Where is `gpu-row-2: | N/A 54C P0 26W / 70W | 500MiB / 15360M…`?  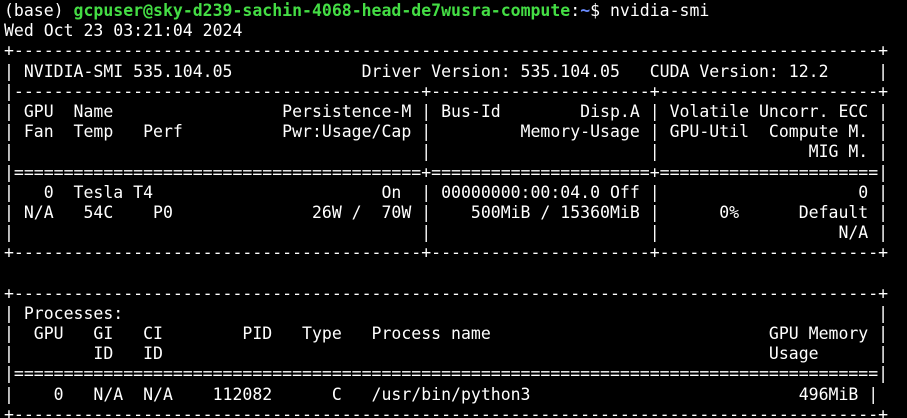
gpu-row-2: | N/A 54C P0 26W / 70W | 500MiB / 15360M… is located at coordinates (446, 212).